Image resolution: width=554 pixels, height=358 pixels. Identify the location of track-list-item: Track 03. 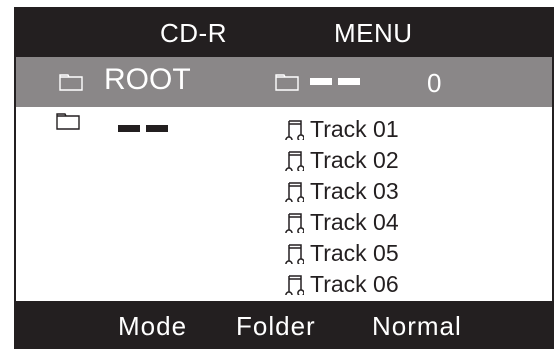
(340, 192).